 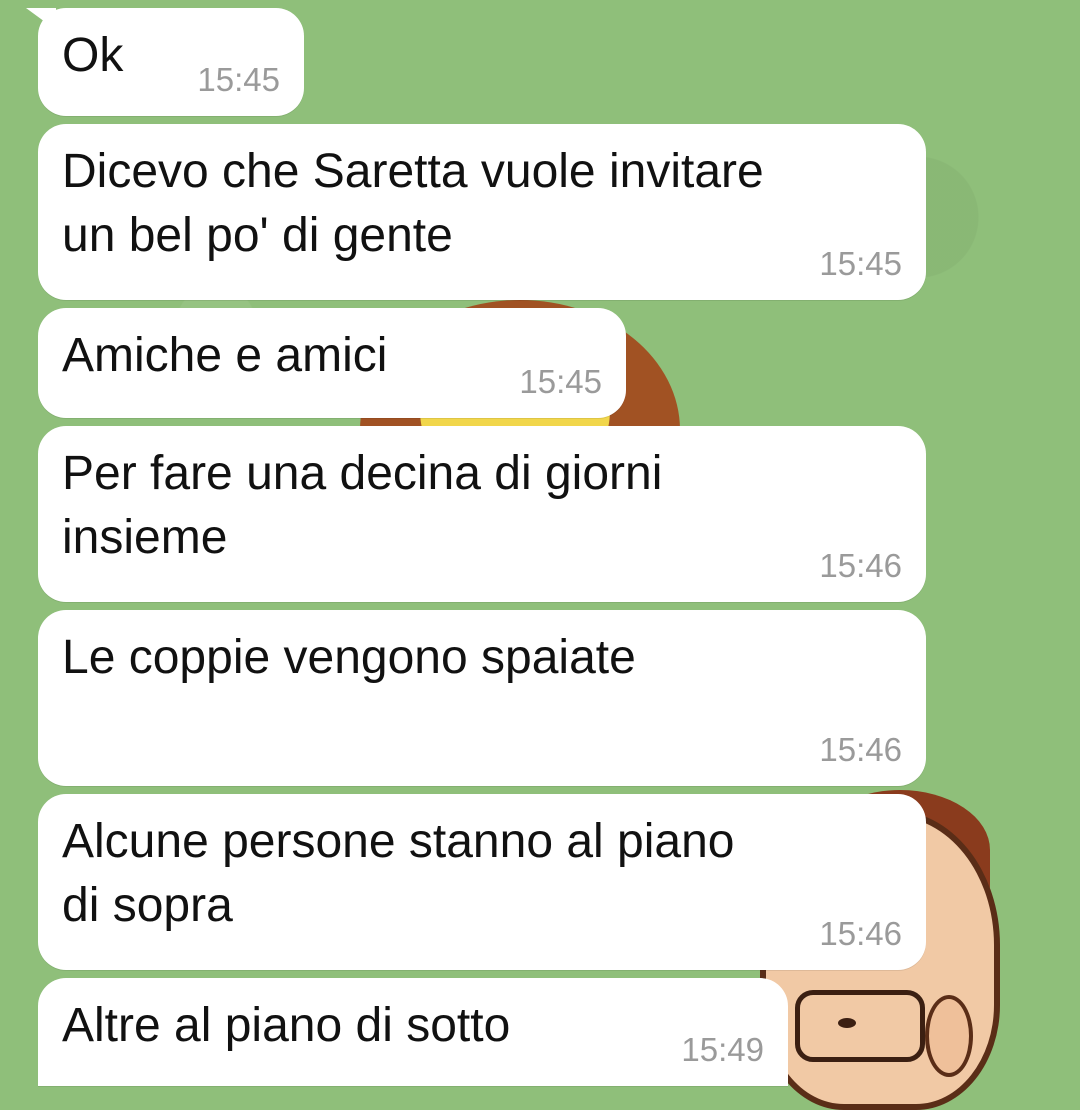 I want to click on message-text: Le coppie vengono spaiate, so click(x=349, y=657).